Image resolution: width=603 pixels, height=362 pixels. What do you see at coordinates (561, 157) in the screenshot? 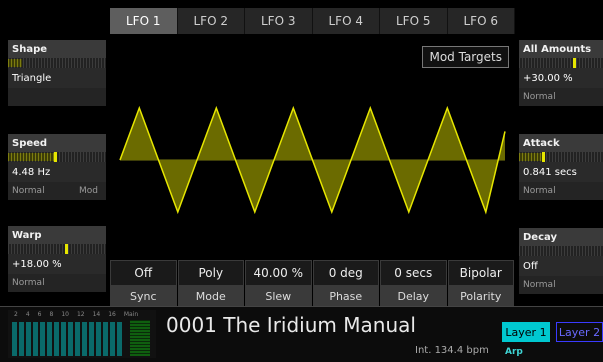
I see `attack-meter` at bounding box center [561, 157].